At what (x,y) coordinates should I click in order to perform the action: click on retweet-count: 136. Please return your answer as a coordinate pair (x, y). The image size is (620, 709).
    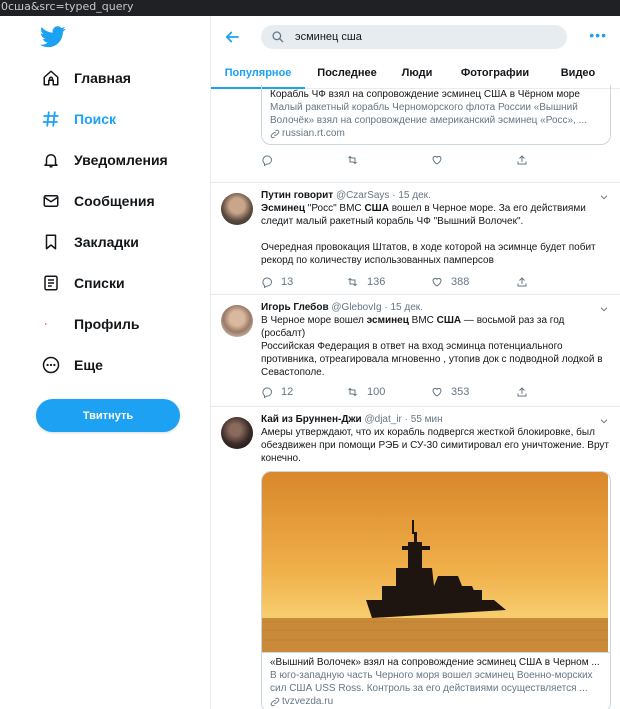
    Looking at the image, I should click on (376, 282).